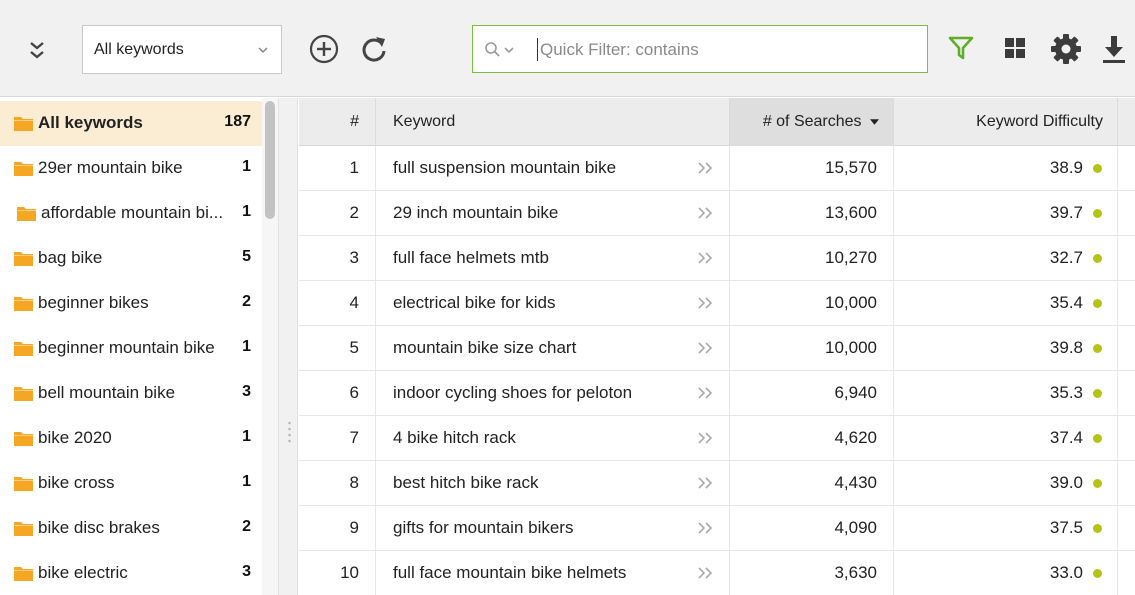 Image resolution: width=1135 pixels, height=595 pixels. What do you see at coordinates (324, 49) in the screenshot?
I see `plus-circle-icon` at bounding box center [324, 49].